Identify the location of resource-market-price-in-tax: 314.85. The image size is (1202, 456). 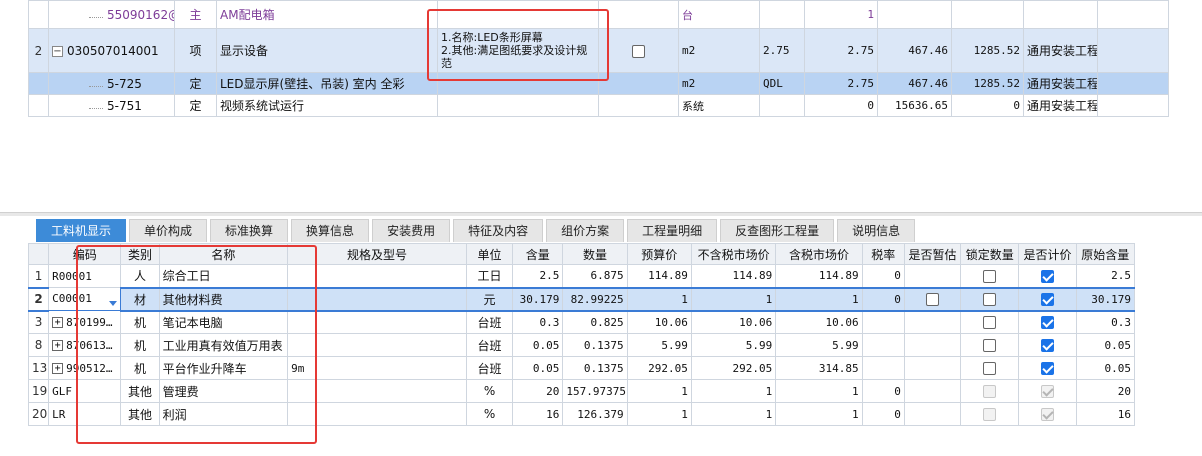
(819, 368).